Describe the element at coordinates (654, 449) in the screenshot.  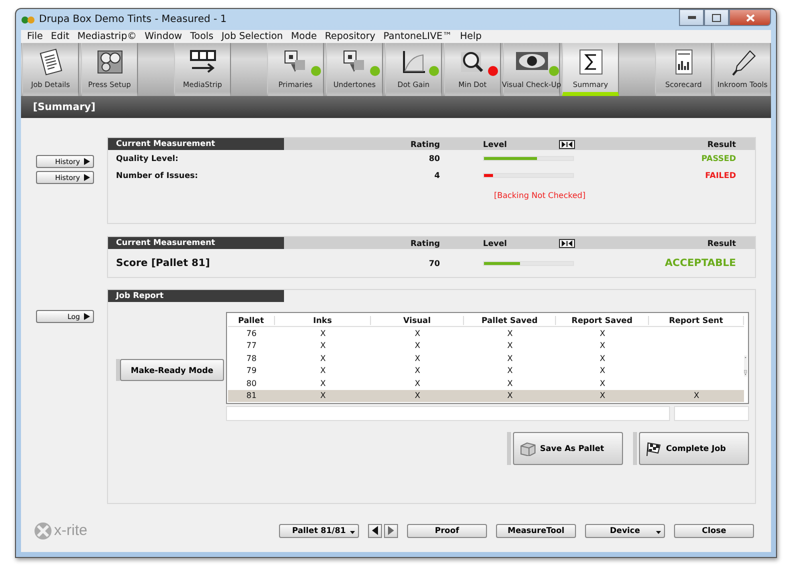
I see `checkered-flag-icon` at that location.